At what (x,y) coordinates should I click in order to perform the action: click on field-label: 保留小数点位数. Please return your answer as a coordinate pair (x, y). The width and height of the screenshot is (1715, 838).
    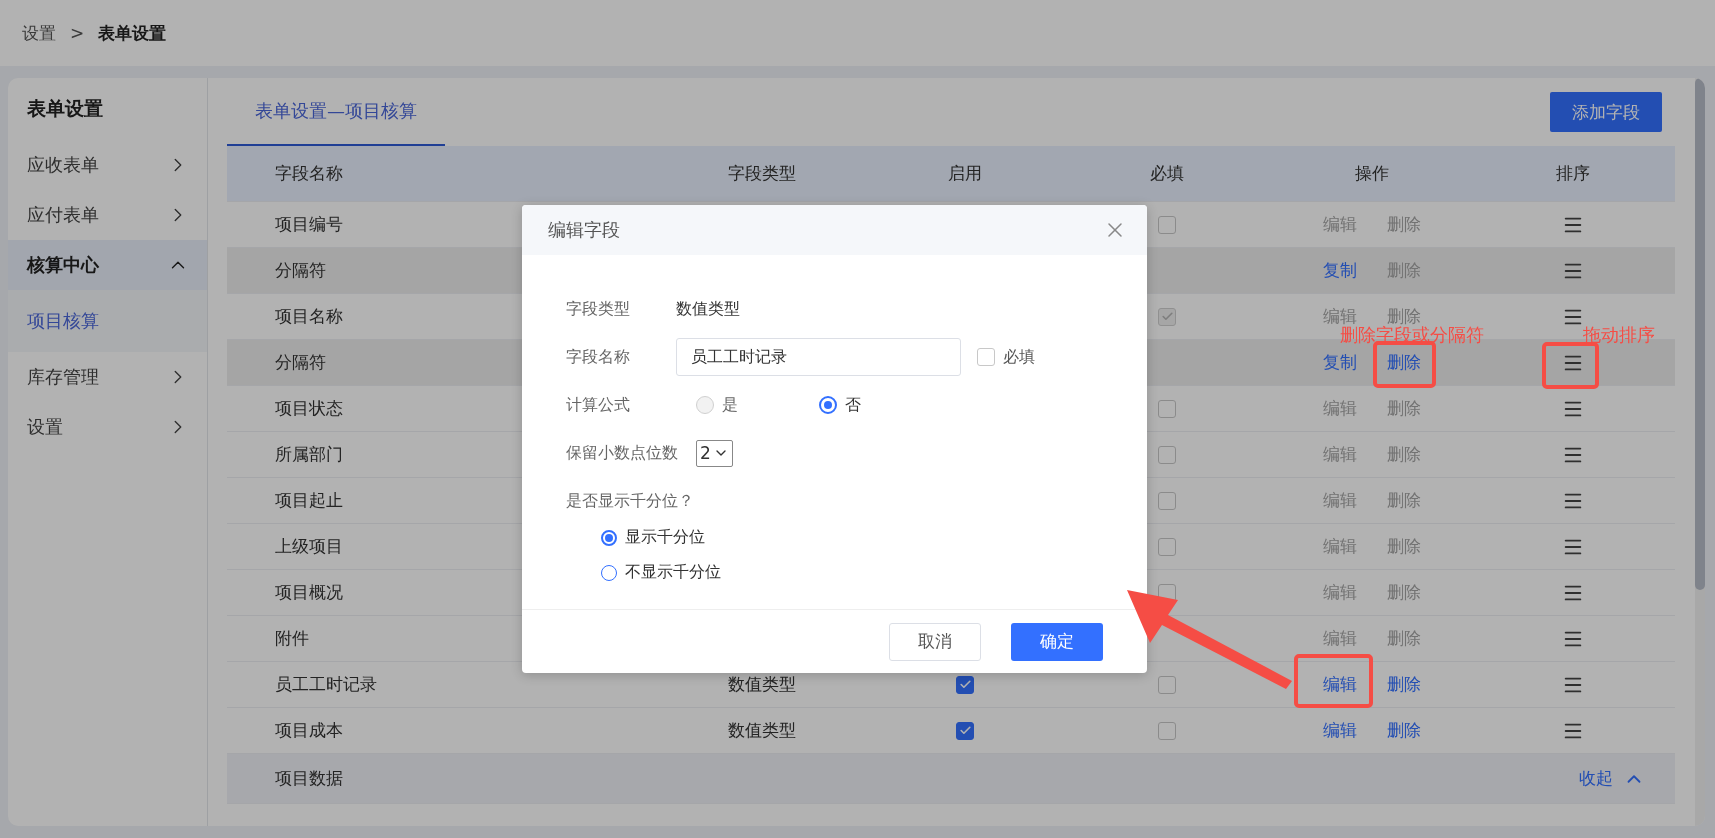
    Looking at the image, I should click on (622, 453).